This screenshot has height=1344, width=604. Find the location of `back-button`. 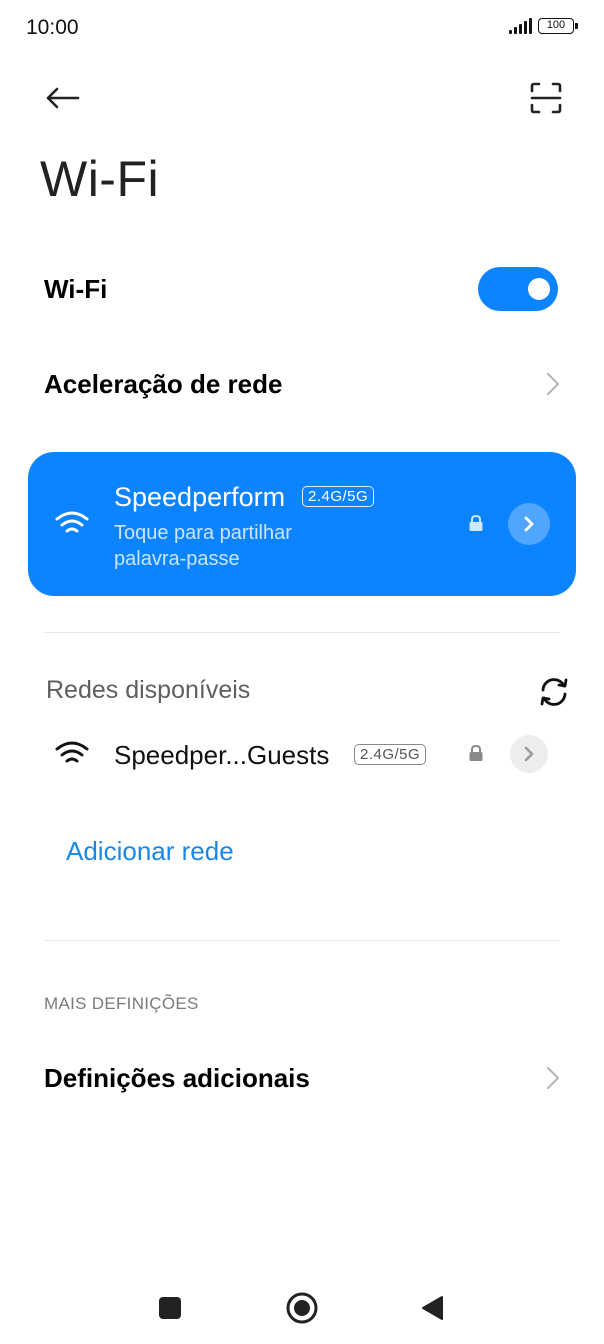

back-button is located at coordinates (62, 98).